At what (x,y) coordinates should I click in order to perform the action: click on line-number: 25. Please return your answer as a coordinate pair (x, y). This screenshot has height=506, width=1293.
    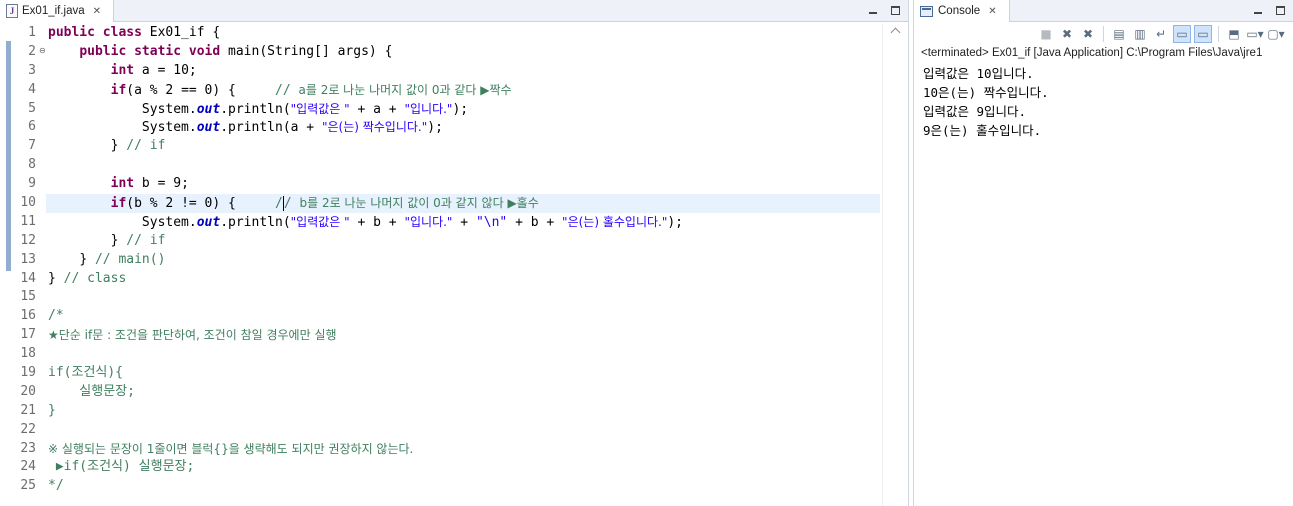
    Looking at the image, I should click on (28, 486).